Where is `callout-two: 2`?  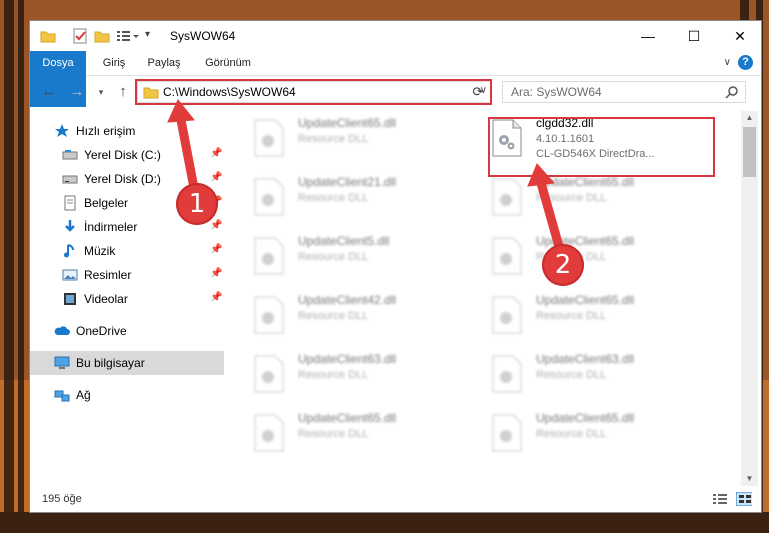 callout-two: 2 is located at coordinates (563, 265).